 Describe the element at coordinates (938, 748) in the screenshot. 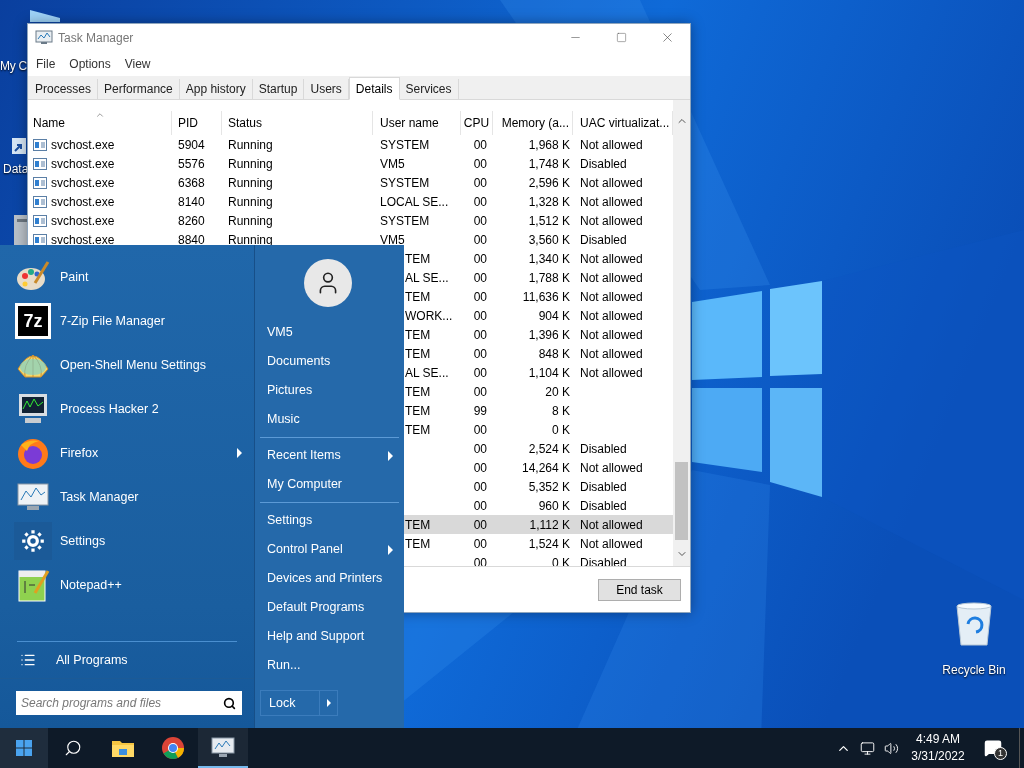

I see `clock: 4:49 AM 3/31/2022` at that location.